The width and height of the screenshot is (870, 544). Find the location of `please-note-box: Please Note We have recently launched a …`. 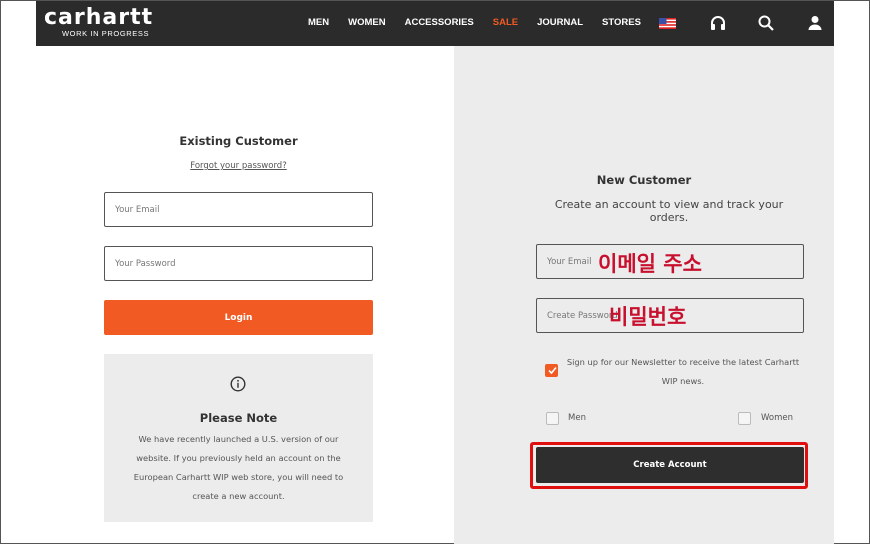

please-note-box: Please Note We have recently launched a … is located at coordinates (238, 438).